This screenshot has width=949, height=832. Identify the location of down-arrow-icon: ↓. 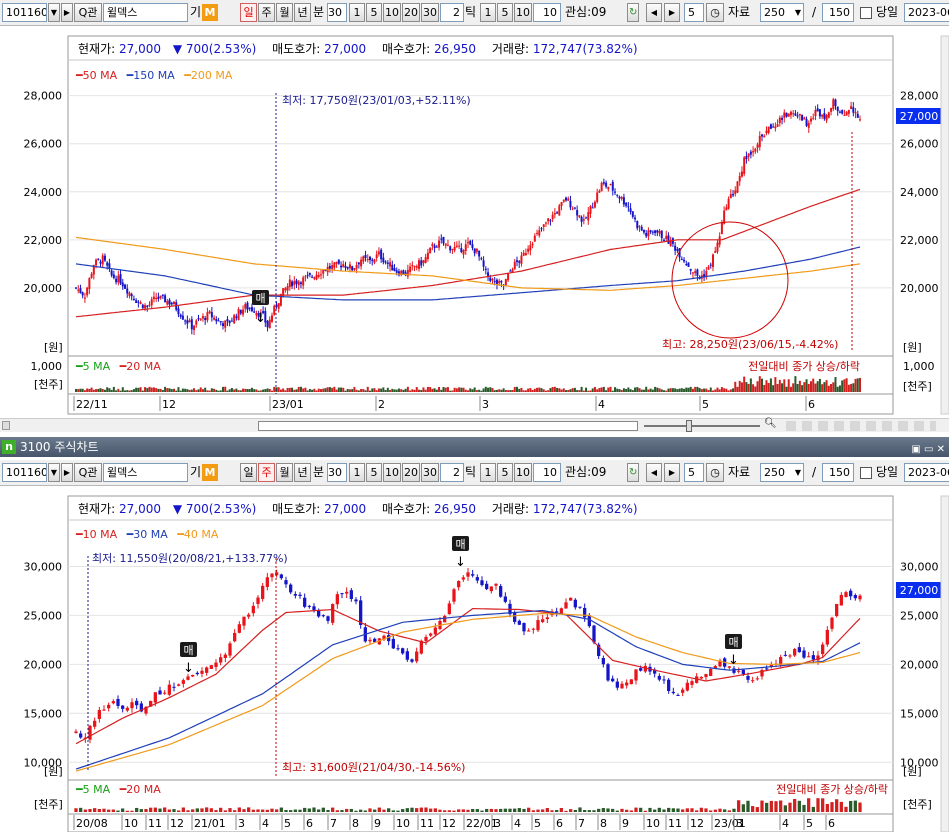
(188, 668).